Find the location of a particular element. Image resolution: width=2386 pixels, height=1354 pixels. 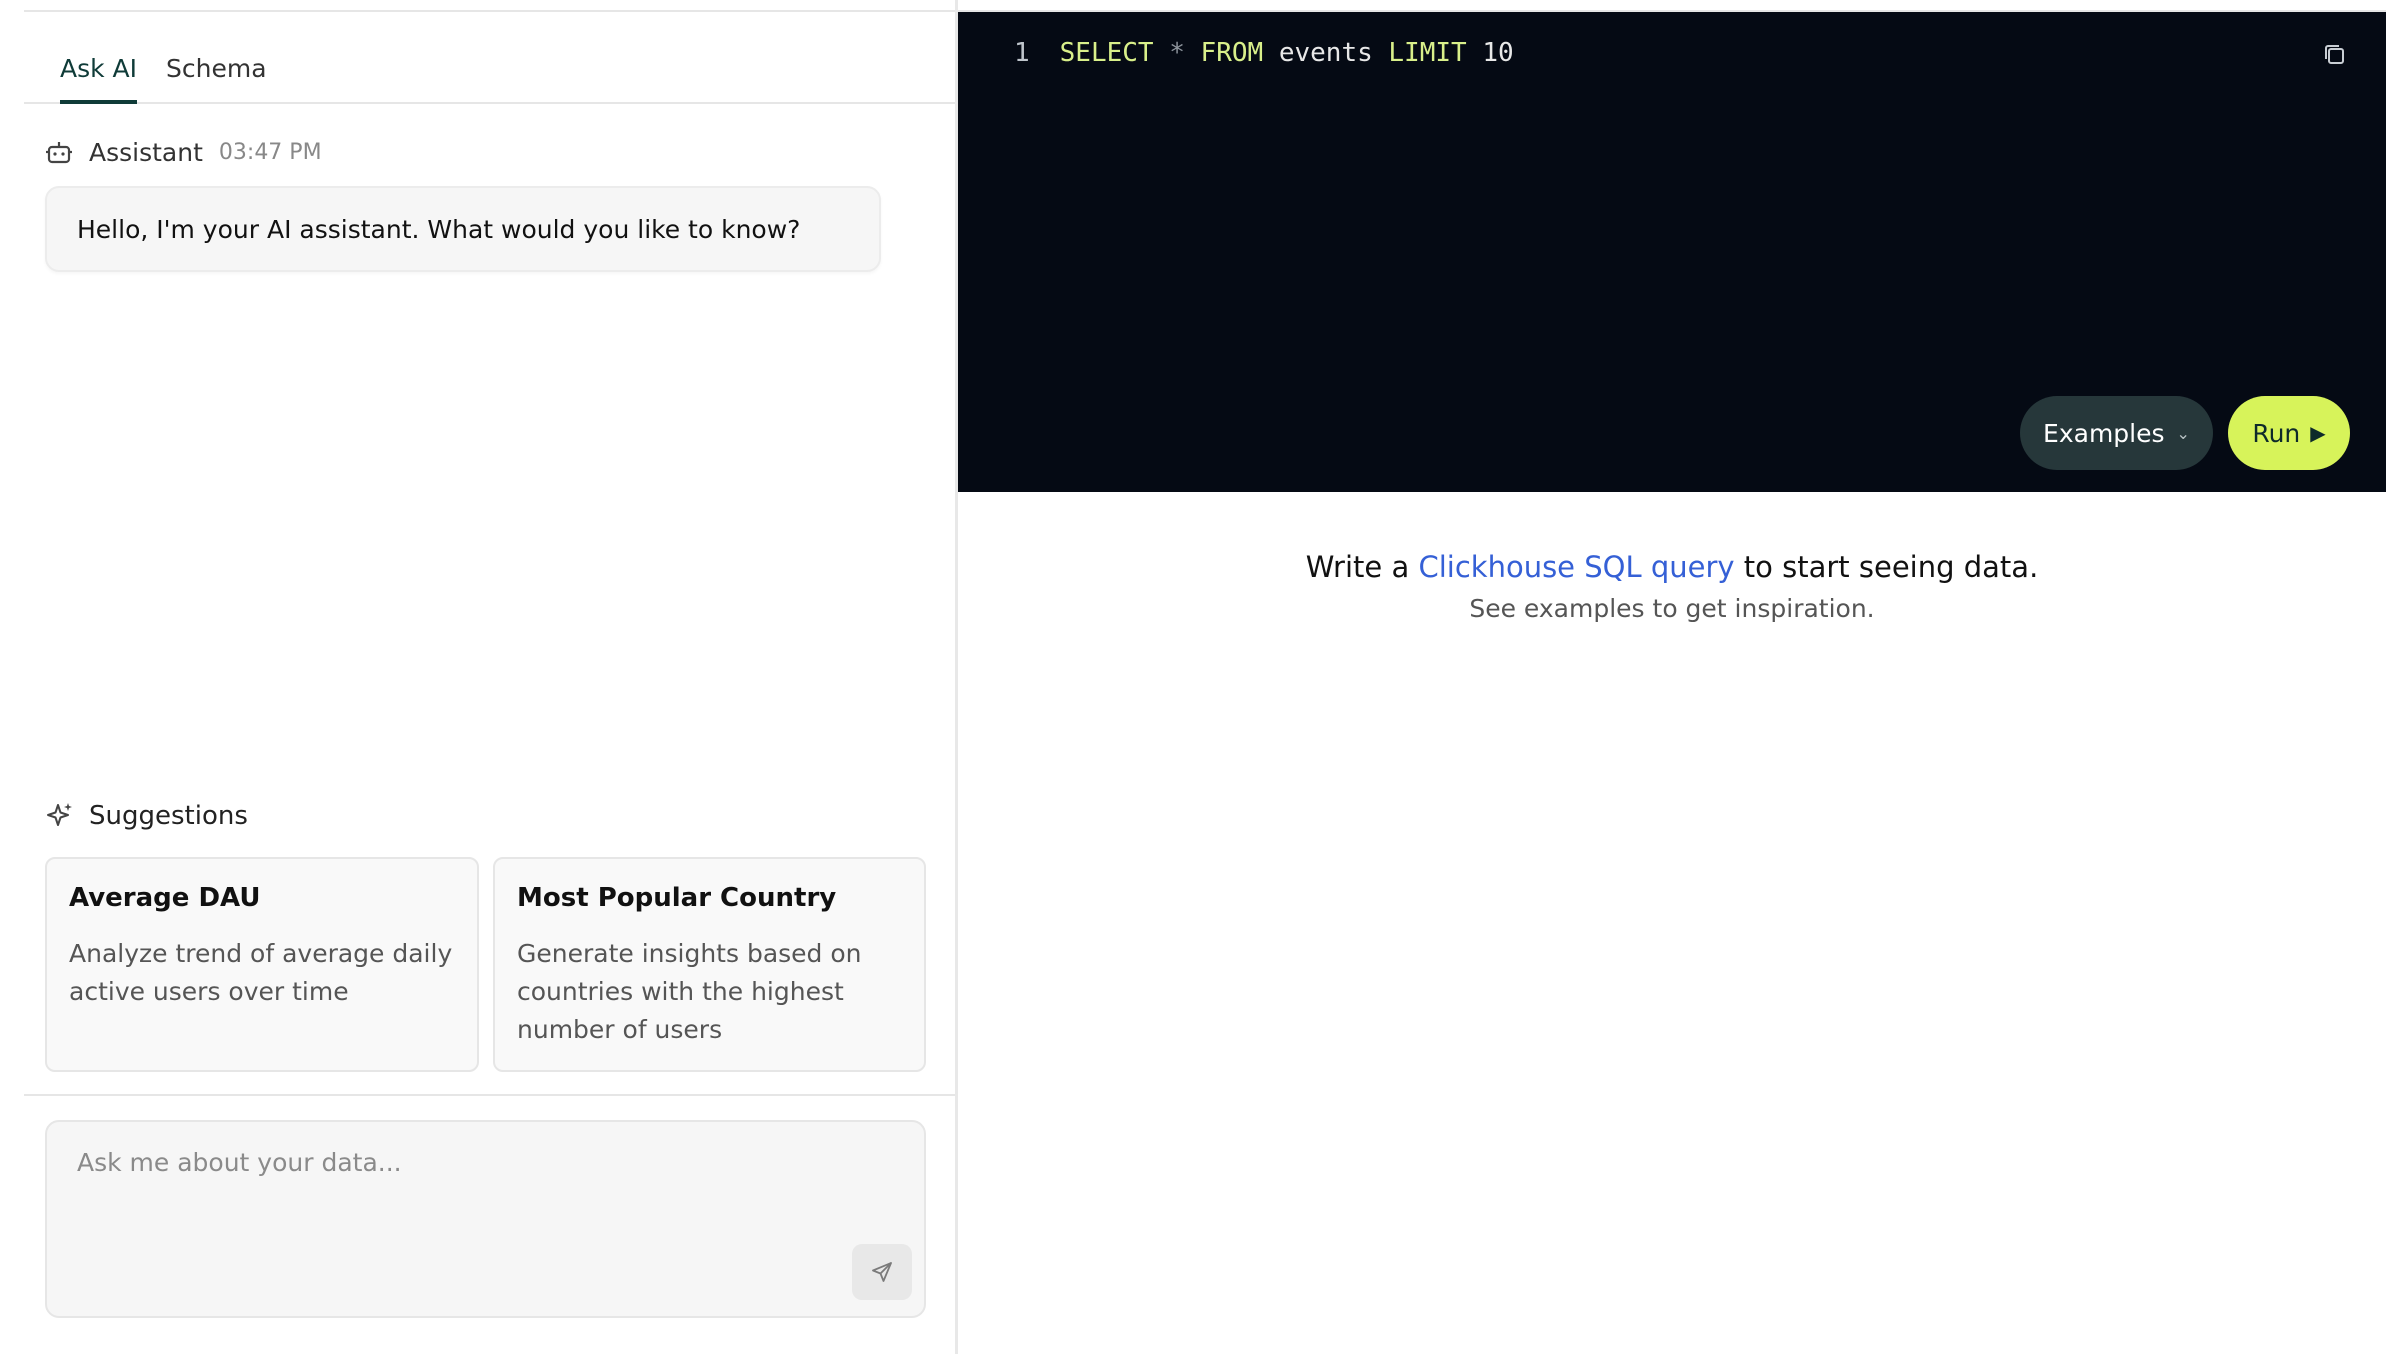

suggestion-card-title: Average DAU is located at coordinates (165, 898).